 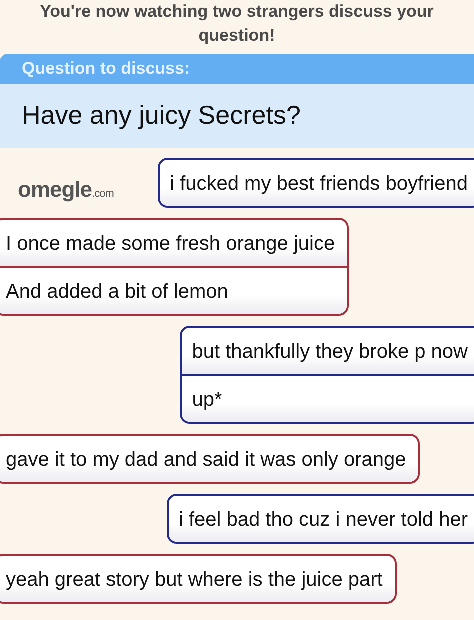 I want to click on logo: omegle.com, so click(x=66, y=190).